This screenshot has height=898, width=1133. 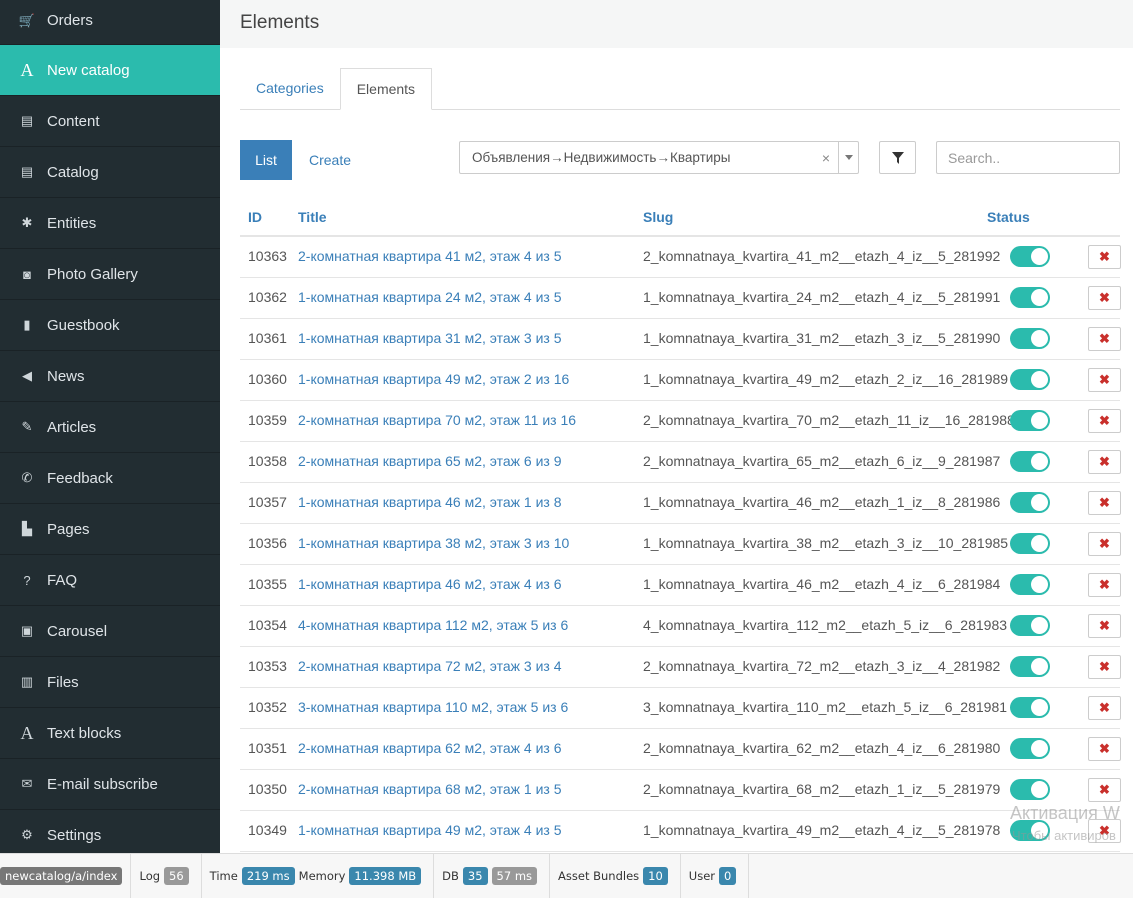 I want to click on sidebar-item-catalog: ▤ Catalog, so click(x=110, y=172).